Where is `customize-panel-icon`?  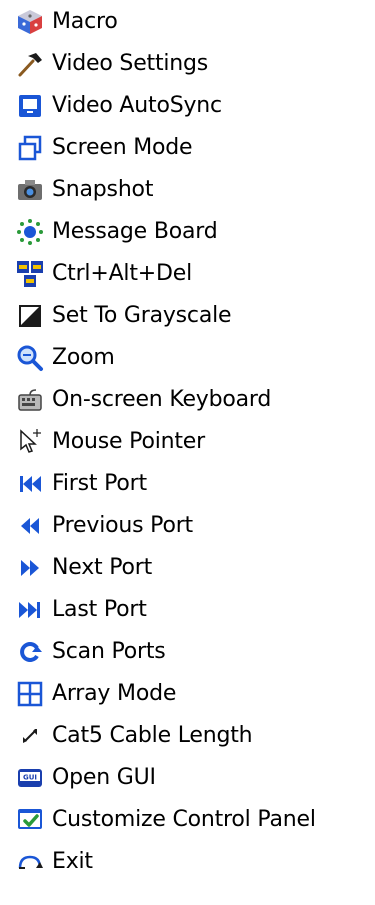
customize-panel-icon is located at coordinates (30, 820).